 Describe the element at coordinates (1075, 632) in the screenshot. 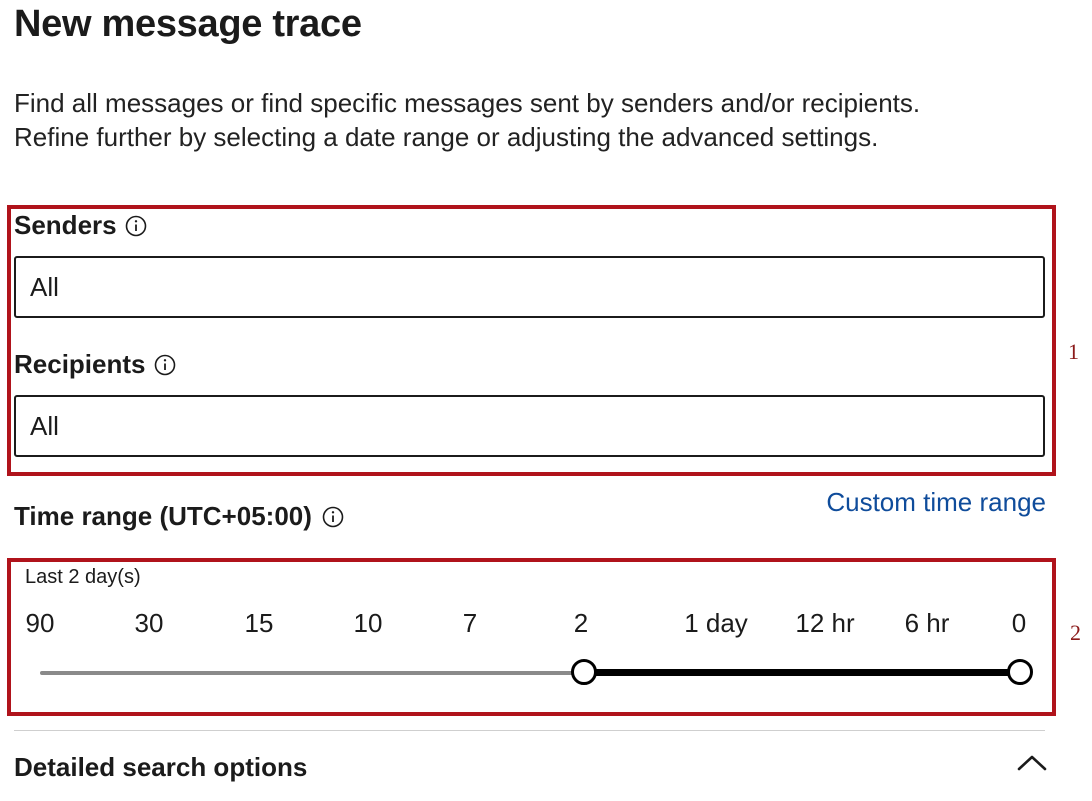

I see `callout-label-2: 2` at that location.